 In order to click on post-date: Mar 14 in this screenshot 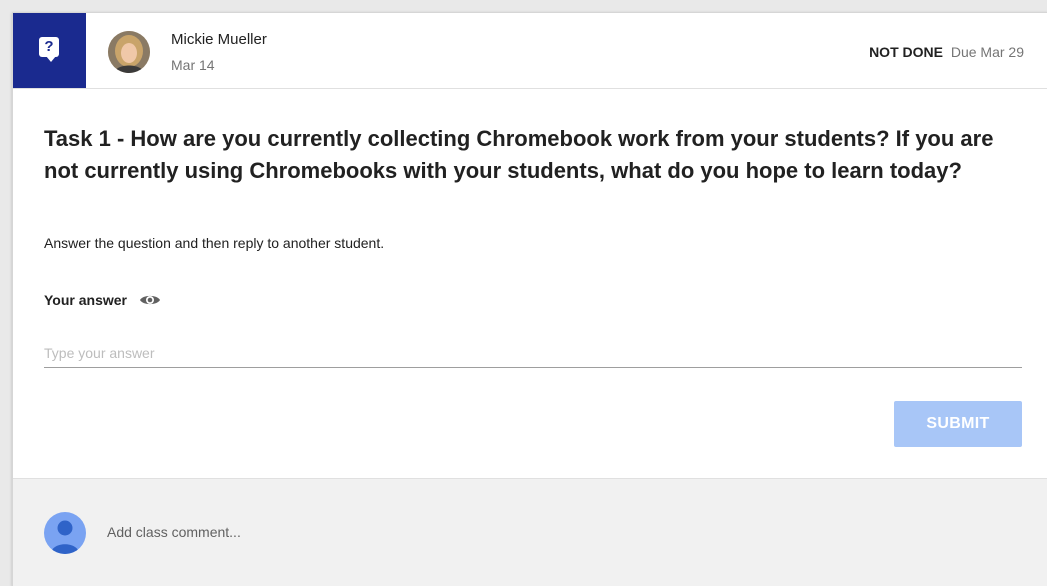, I will do `click(193, 65)`.